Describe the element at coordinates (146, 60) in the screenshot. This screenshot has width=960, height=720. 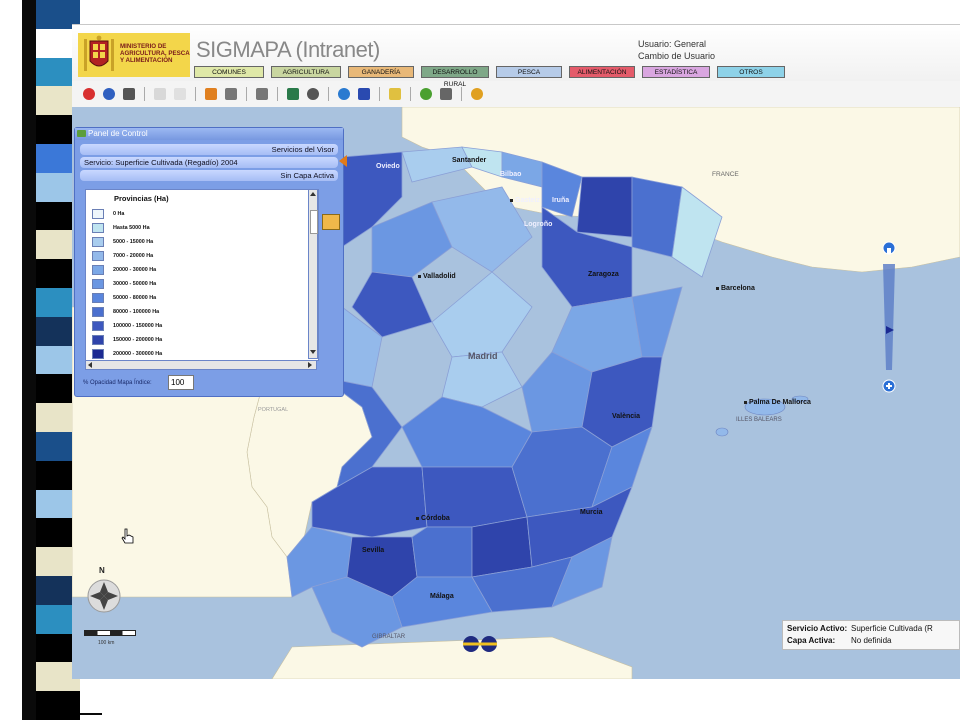
I see `ministry-line-3: Y ALIMENTACIÓN` at that location.